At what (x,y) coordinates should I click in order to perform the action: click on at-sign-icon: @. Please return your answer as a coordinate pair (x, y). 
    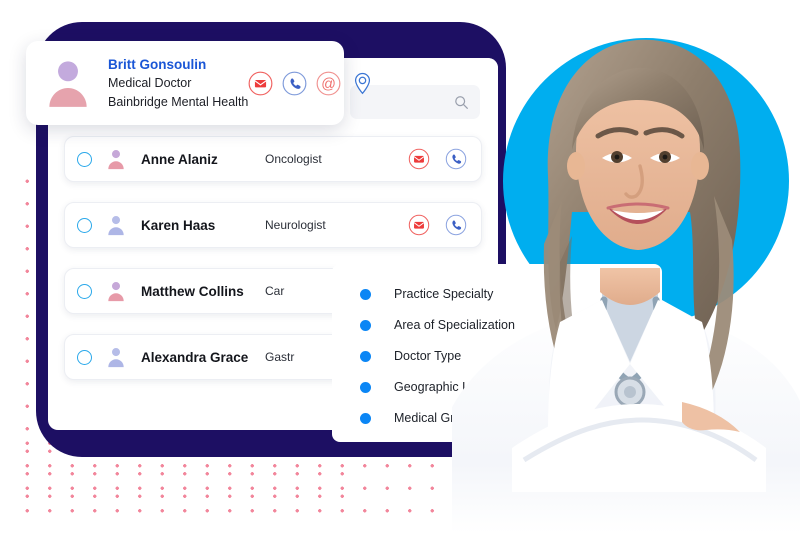
    Looking at the image, I should click on (328, 83).